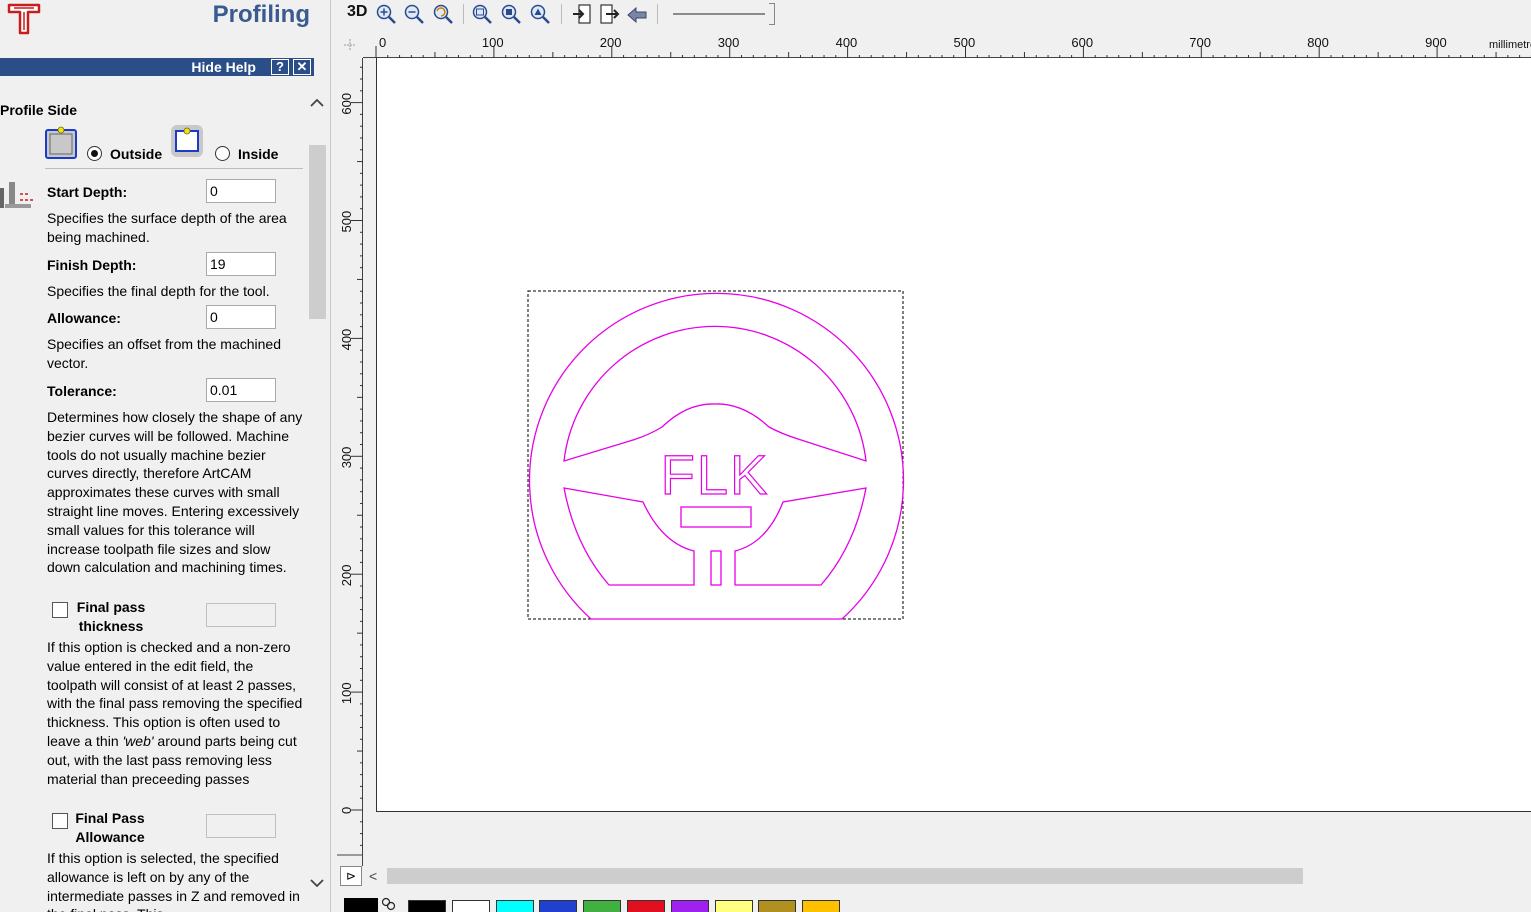 This screenshot has width=1531, height=912. I want to click on ruler-y-label: 300, so click(346, 458).